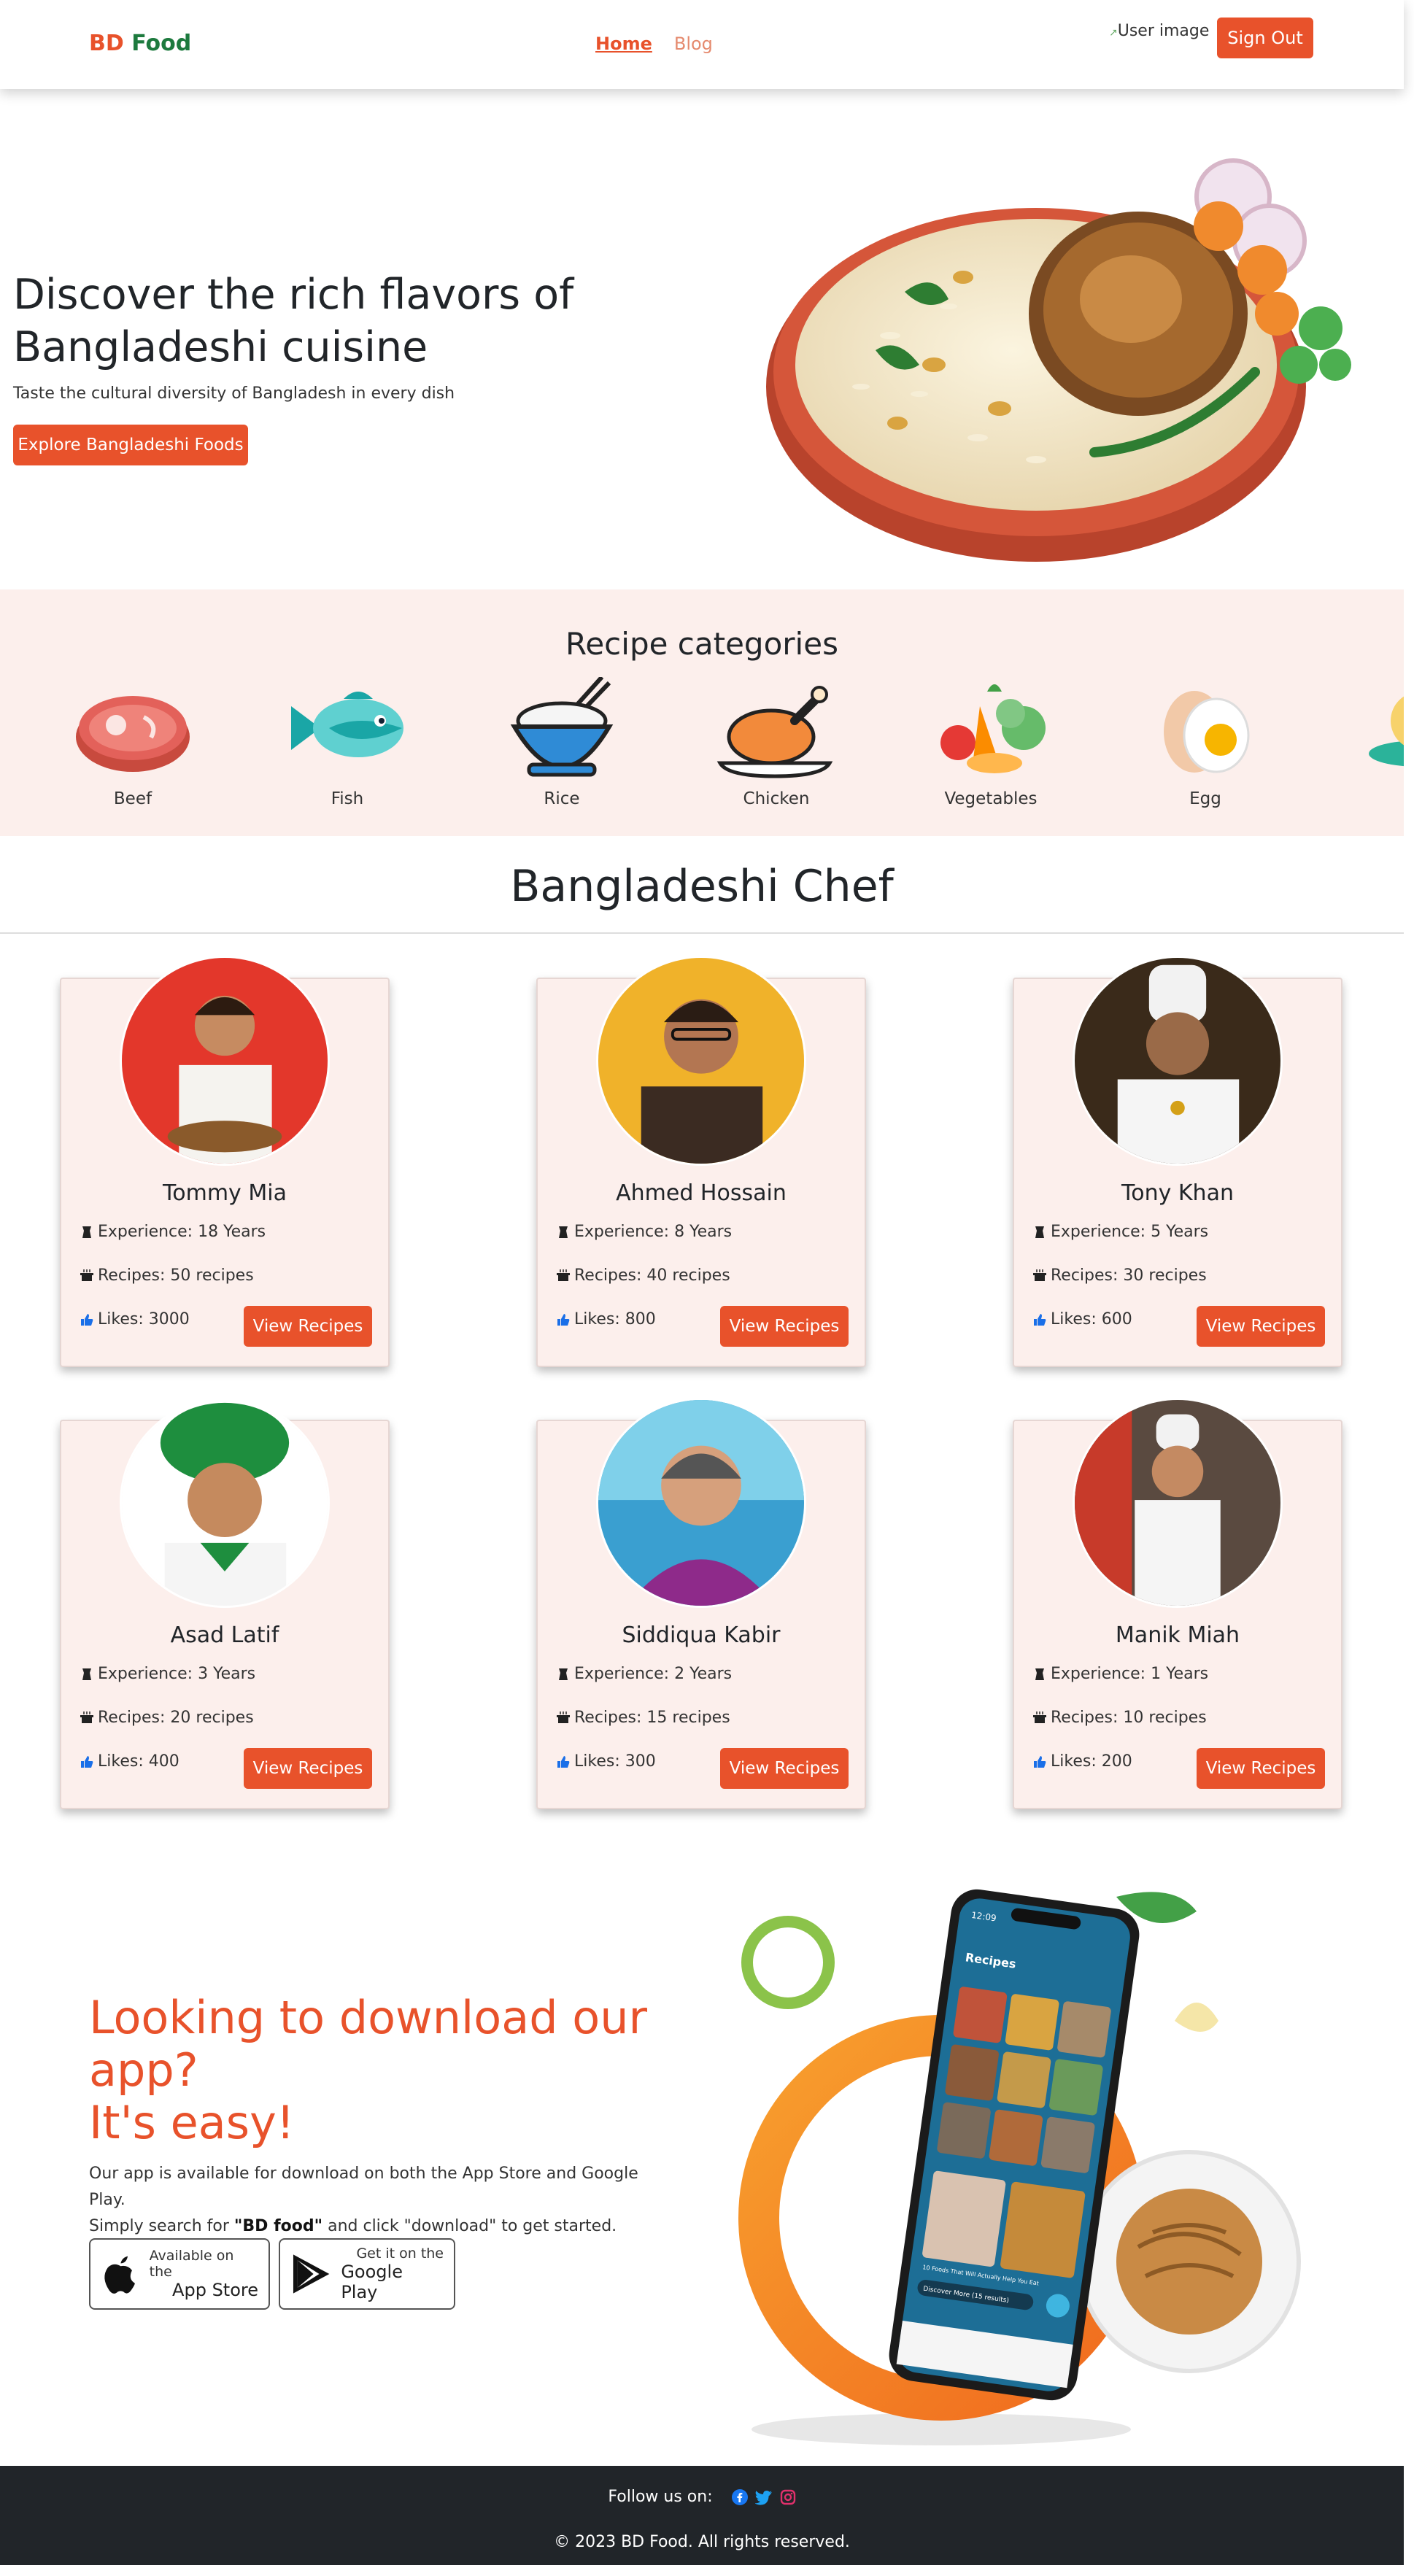 The height and width of the screenshot is (2576, 1414). Describe the element at coordinates (991, 798) in the screenshot. I see `category-label: Vegetables` at that location.